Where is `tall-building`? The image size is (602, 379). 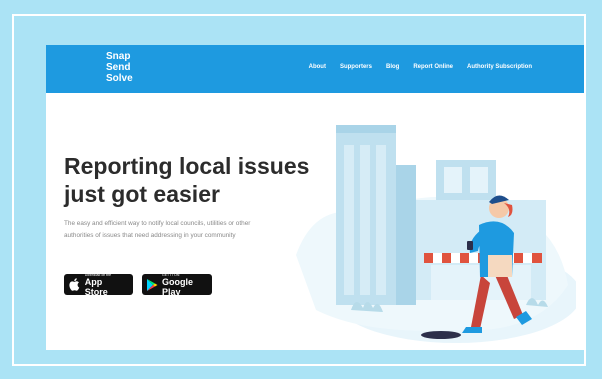
tall-building is located at coordinates (376, 215).